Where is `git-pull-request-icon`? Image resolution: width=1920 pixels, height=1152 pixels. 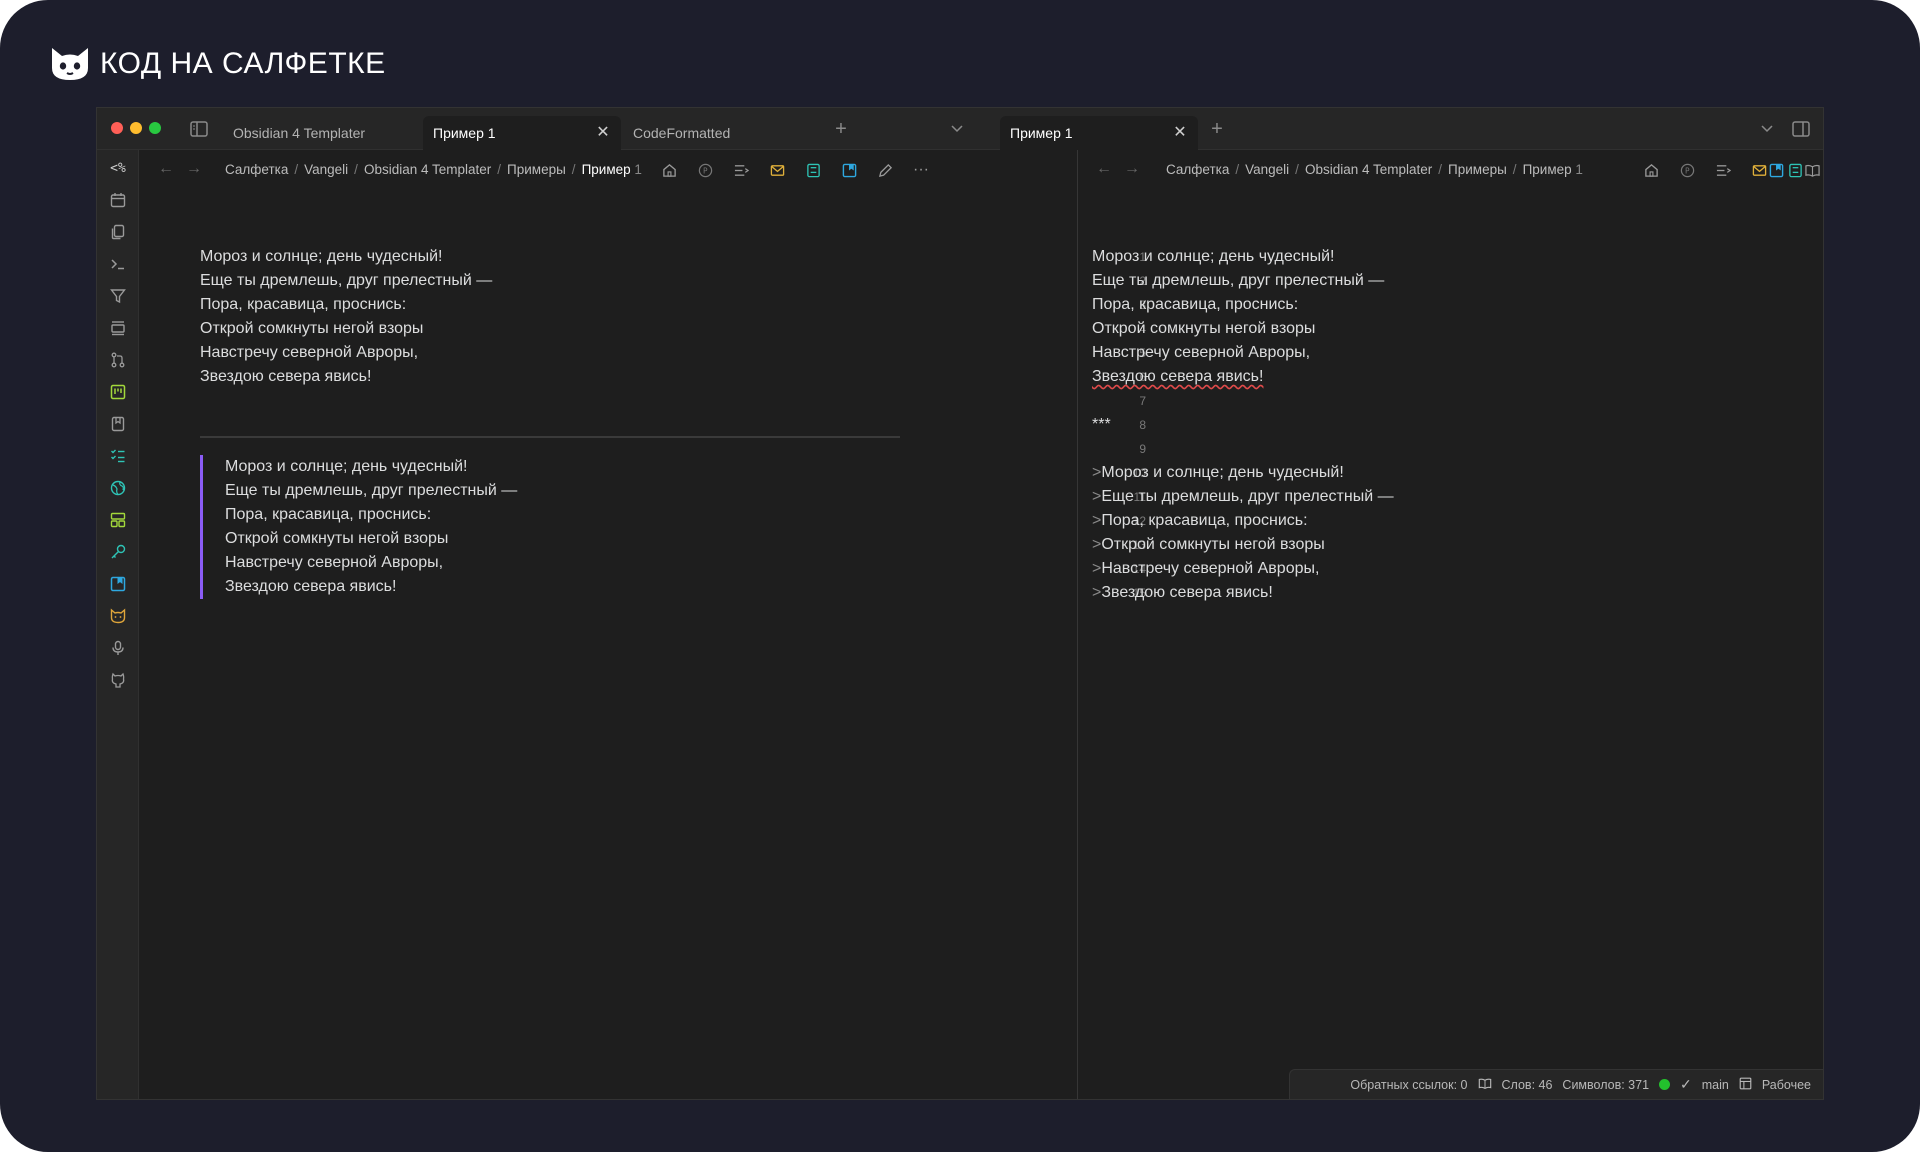
git-pull-request-icon is located at coordinates (118, 360).